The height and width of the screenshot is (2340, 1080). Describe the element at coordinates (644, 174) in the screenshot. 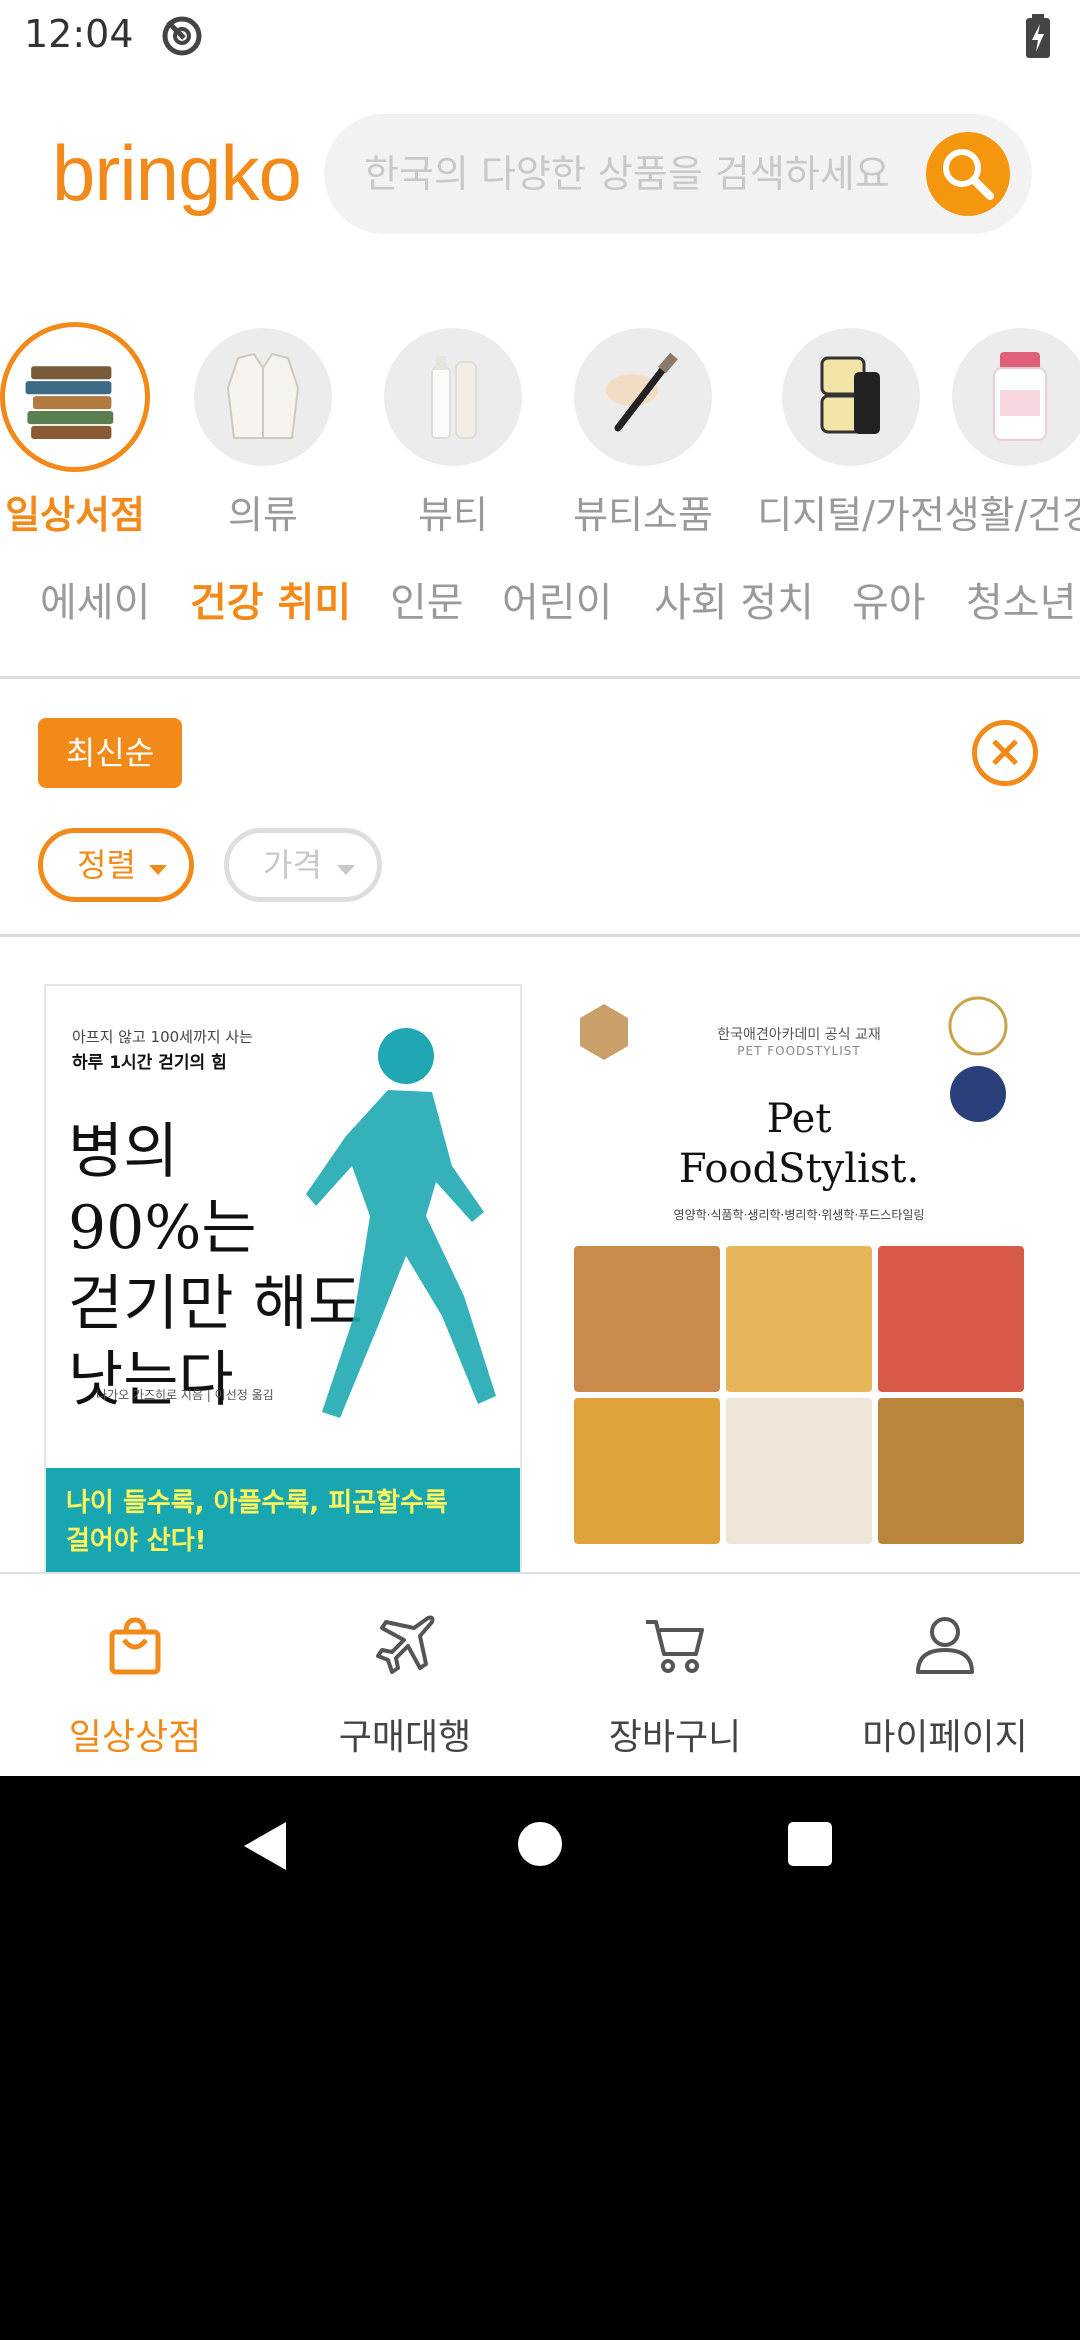

I see `search-input` at that location.